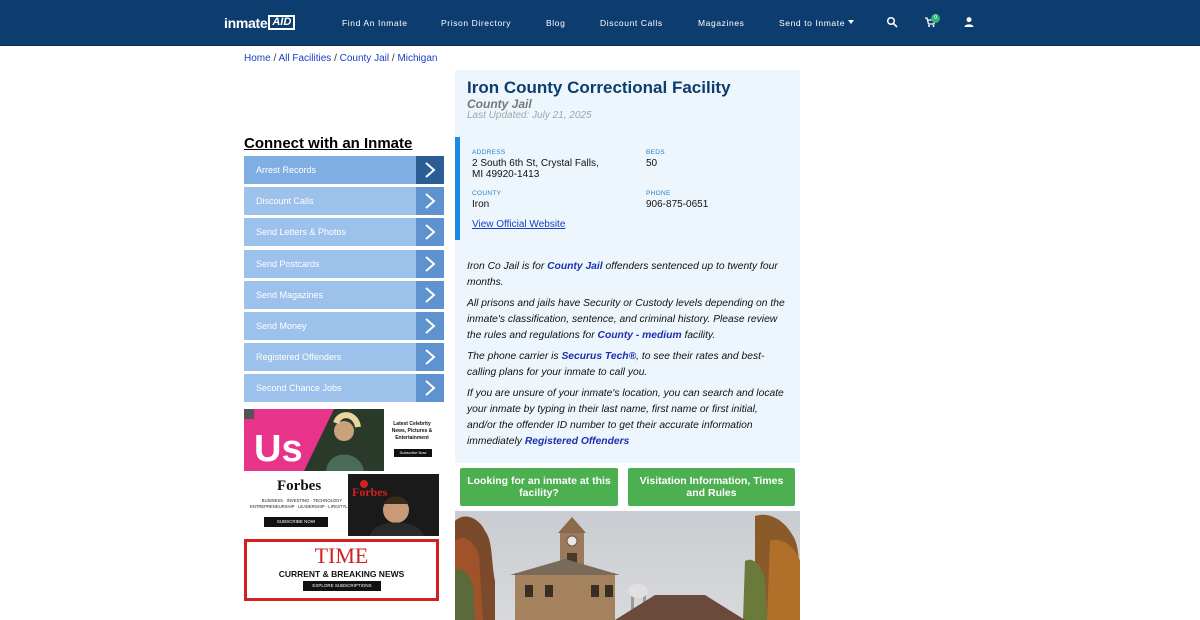  Describe the element at coordinates (599, 87) in the screenshot. I see `facility-name: Iron County Correctional Facility` at that location.